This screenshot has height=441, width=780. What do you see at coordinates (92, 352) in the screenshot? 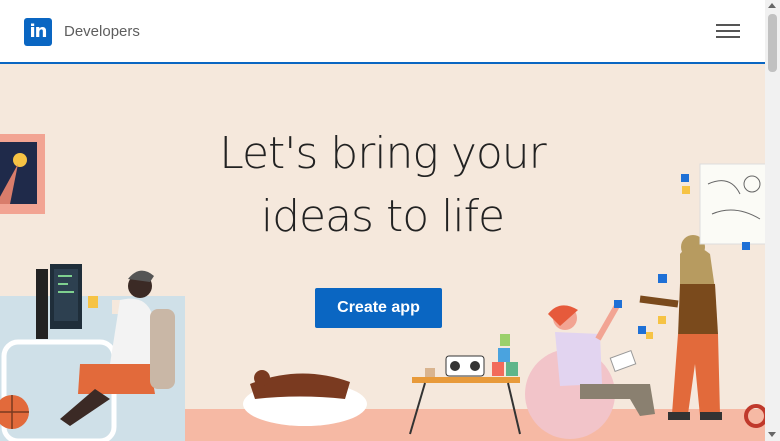
I see `desk-illustration` at bounding box center [92, 352].